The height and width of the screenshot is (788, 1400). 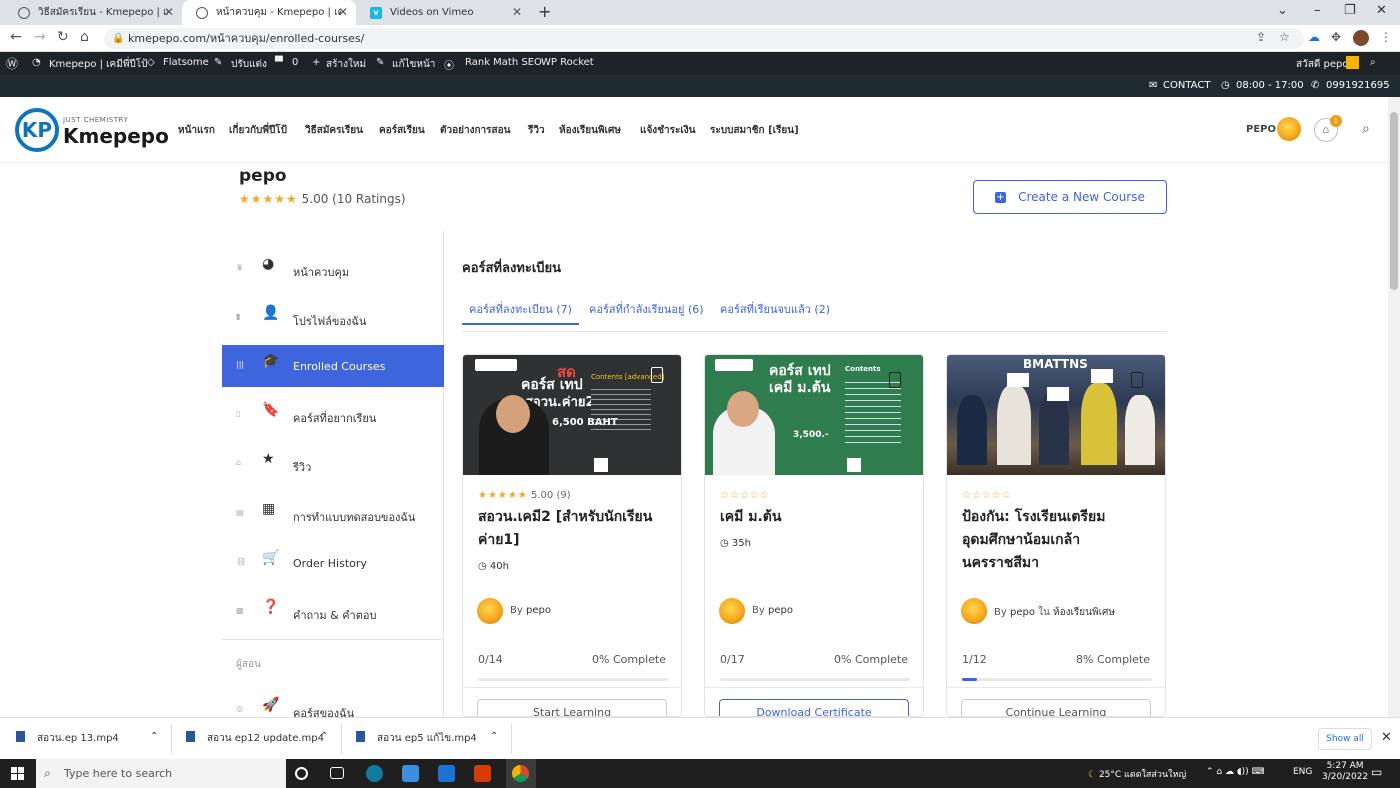 I want to click on download-item: สอวน ep12 update.mp4, so click(x=255, y=738).